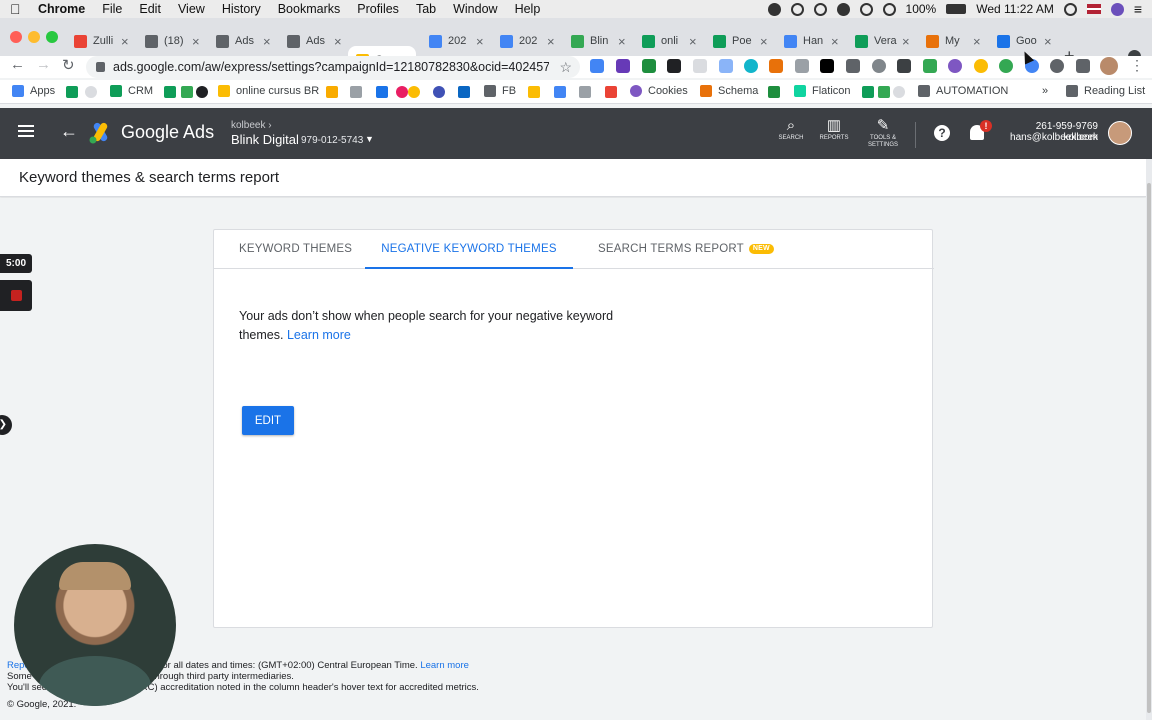 The width and height of the screenshot is (1152, 720). What do you see at coordinates (319, 335) in the screenshot?
I see `learn-more-link: Learn more` at bounding box center [319, 335].